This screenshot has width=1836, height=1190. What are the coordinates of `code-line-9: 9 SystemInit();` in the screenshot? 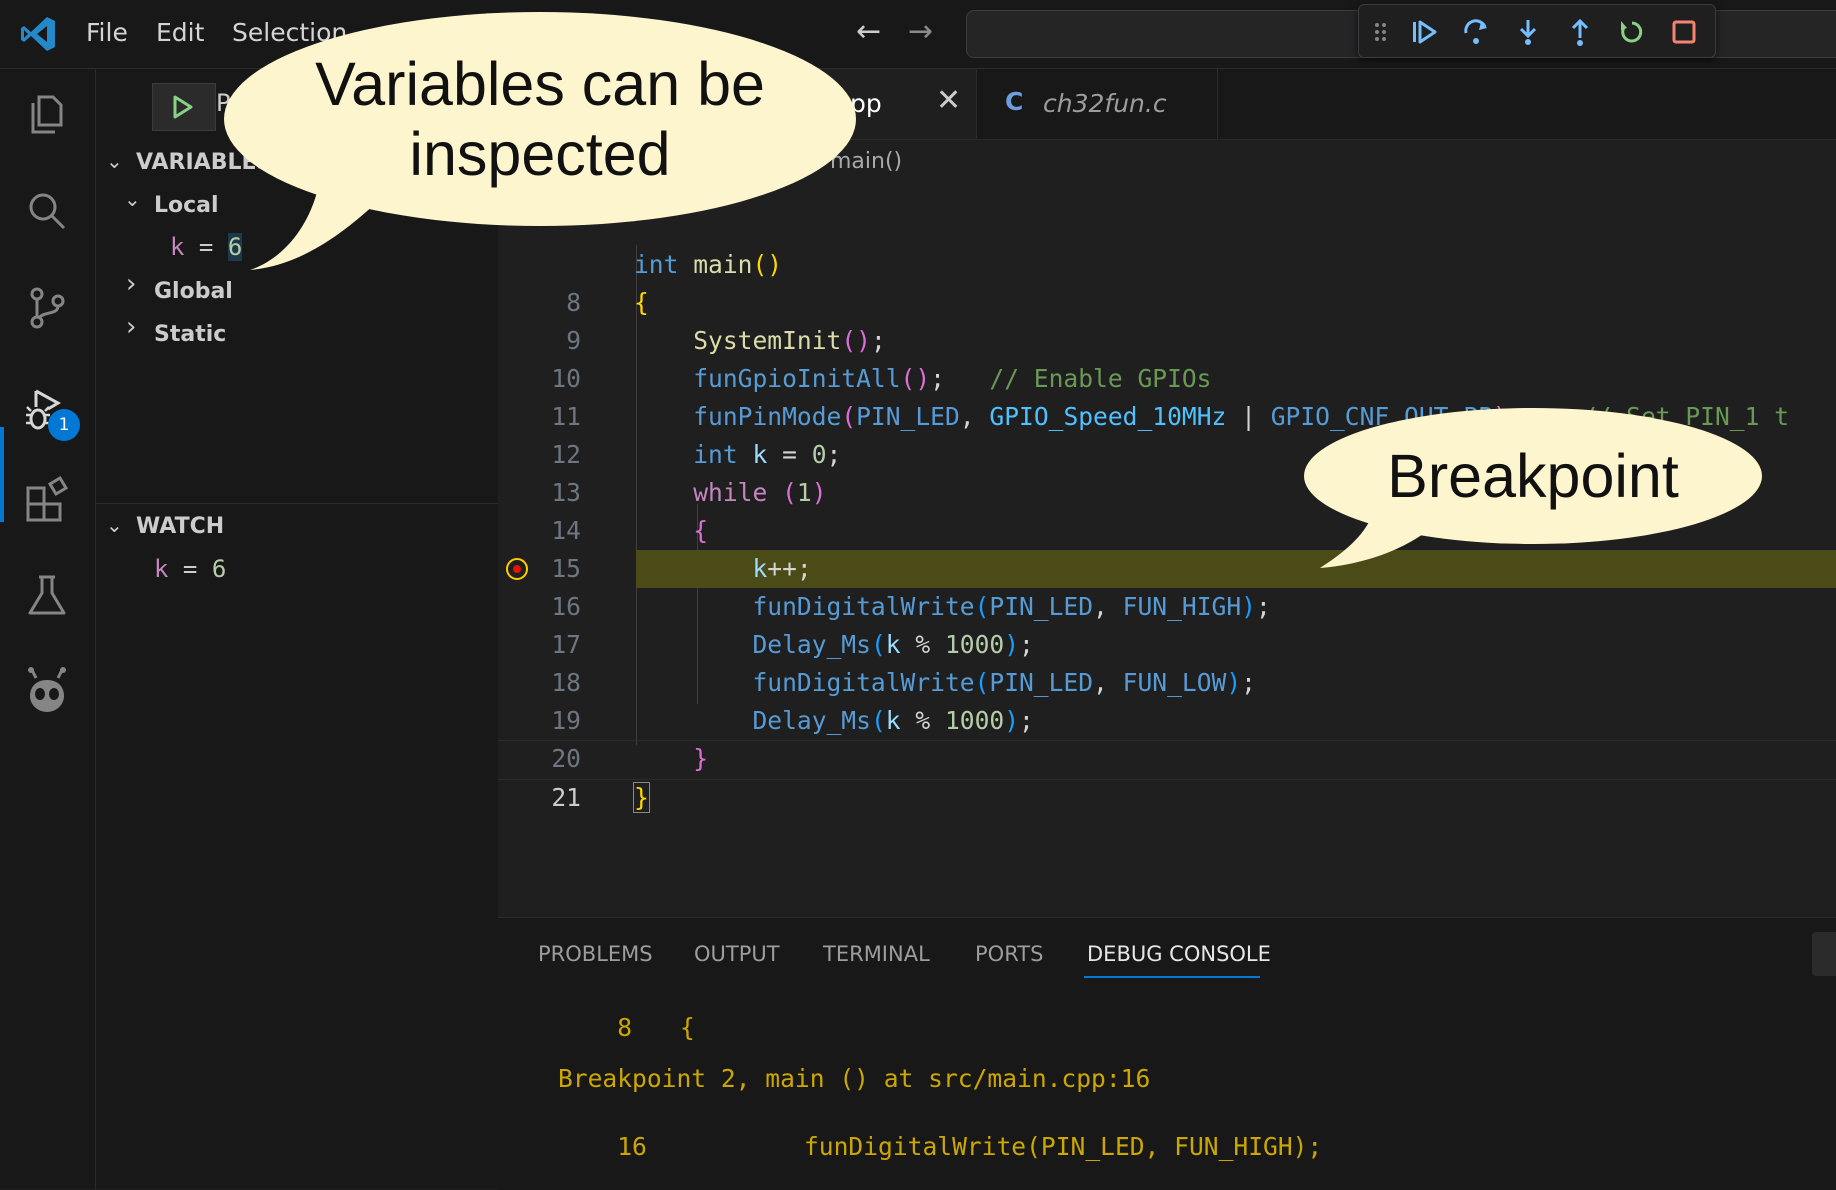 It's located at (726, 340).